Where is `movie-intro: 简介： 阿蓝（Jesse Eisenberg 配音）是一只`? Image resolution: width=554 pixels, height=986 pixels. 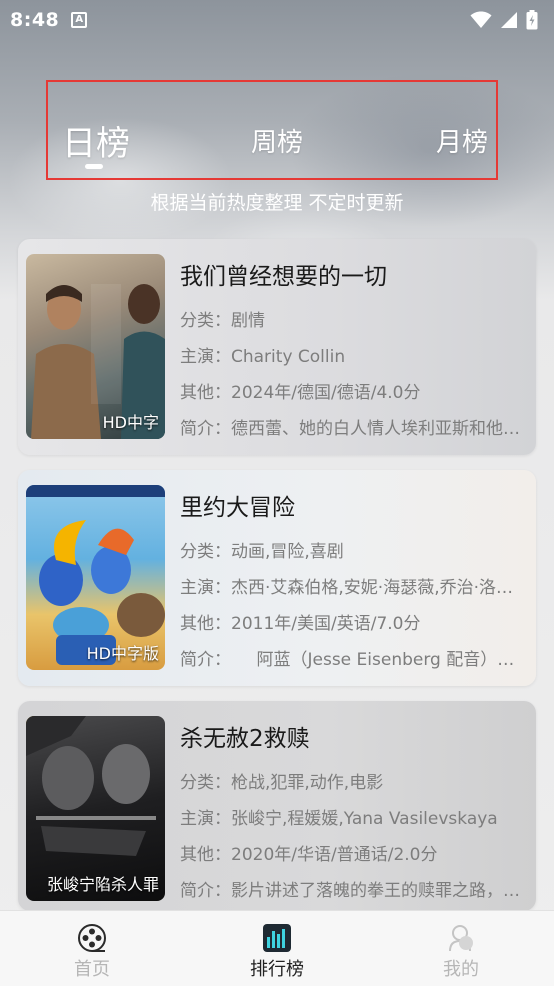
movie-intro: 简介： 阿蓝（Jesse Eisenberg 配音）是一只 is located at coordinates (350, 660).